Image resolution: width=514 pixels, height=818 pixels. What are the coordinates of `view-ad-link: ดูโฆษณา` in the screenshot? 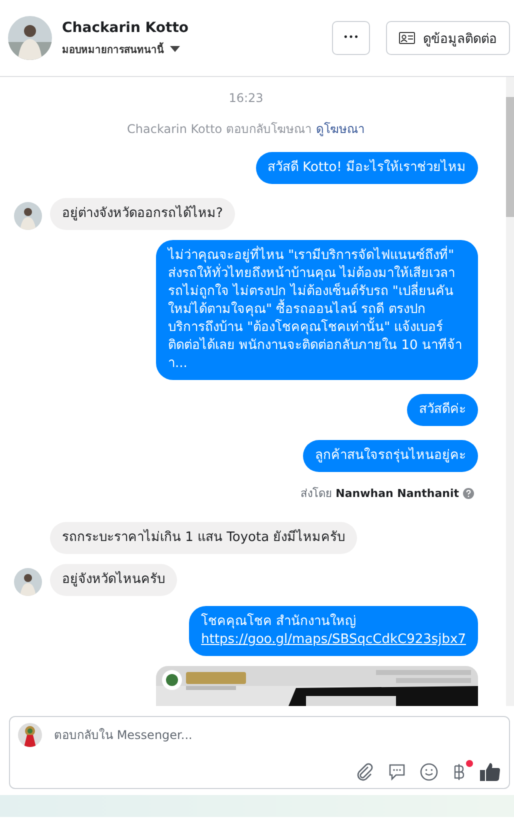 It's located at (340, 128).